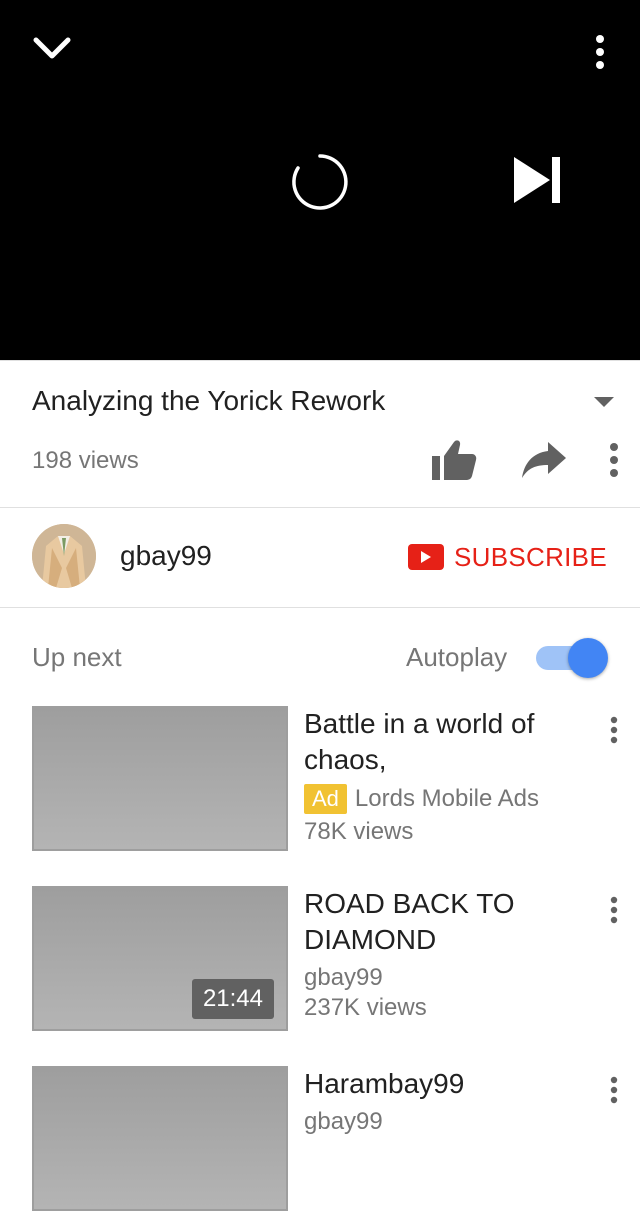  I want to click on list-item: Harambay99 gbay99, so click(320, 1146).